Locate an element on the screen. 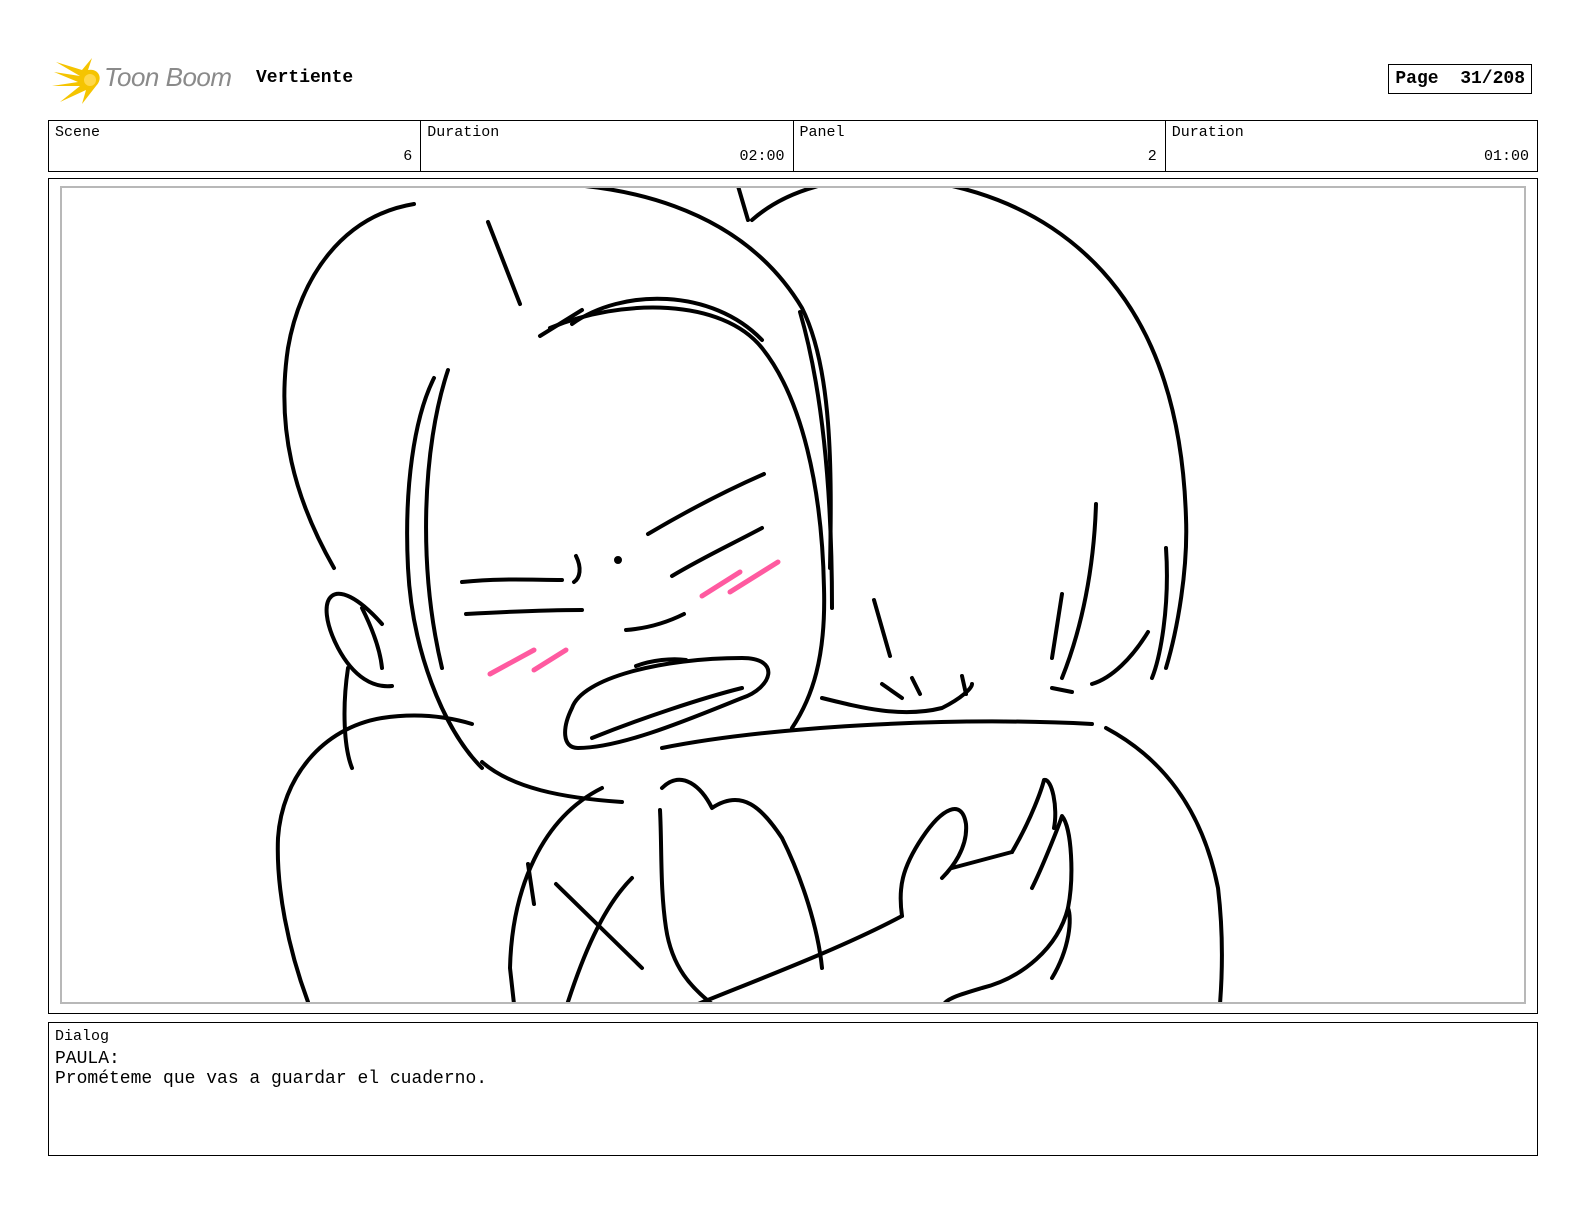 The width and height of the screenshot is (1584, 1224). dialog-line: Prométeme que vas a guardar el cuaderno. is located at coordinates (271, 1079).